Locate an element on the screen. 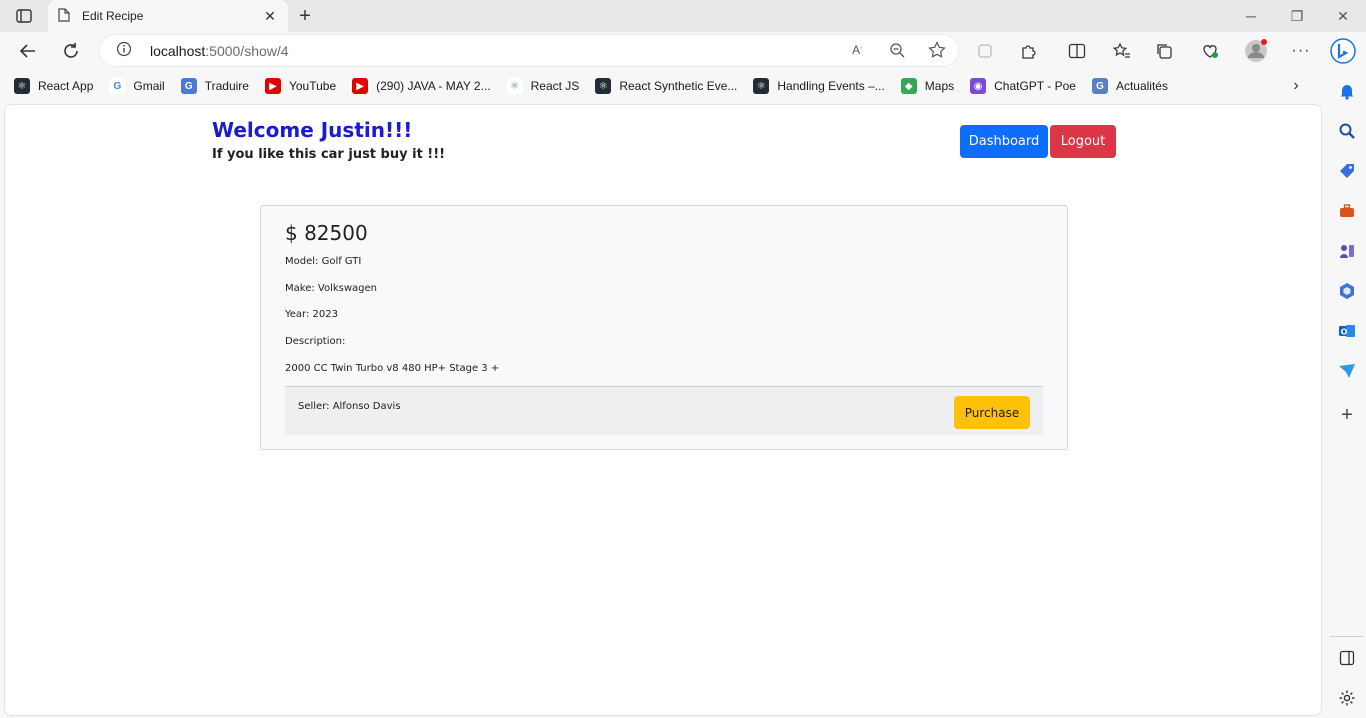 The image size is (1366, 718). microsoft365-icon is located at coordinates (1347, 291).